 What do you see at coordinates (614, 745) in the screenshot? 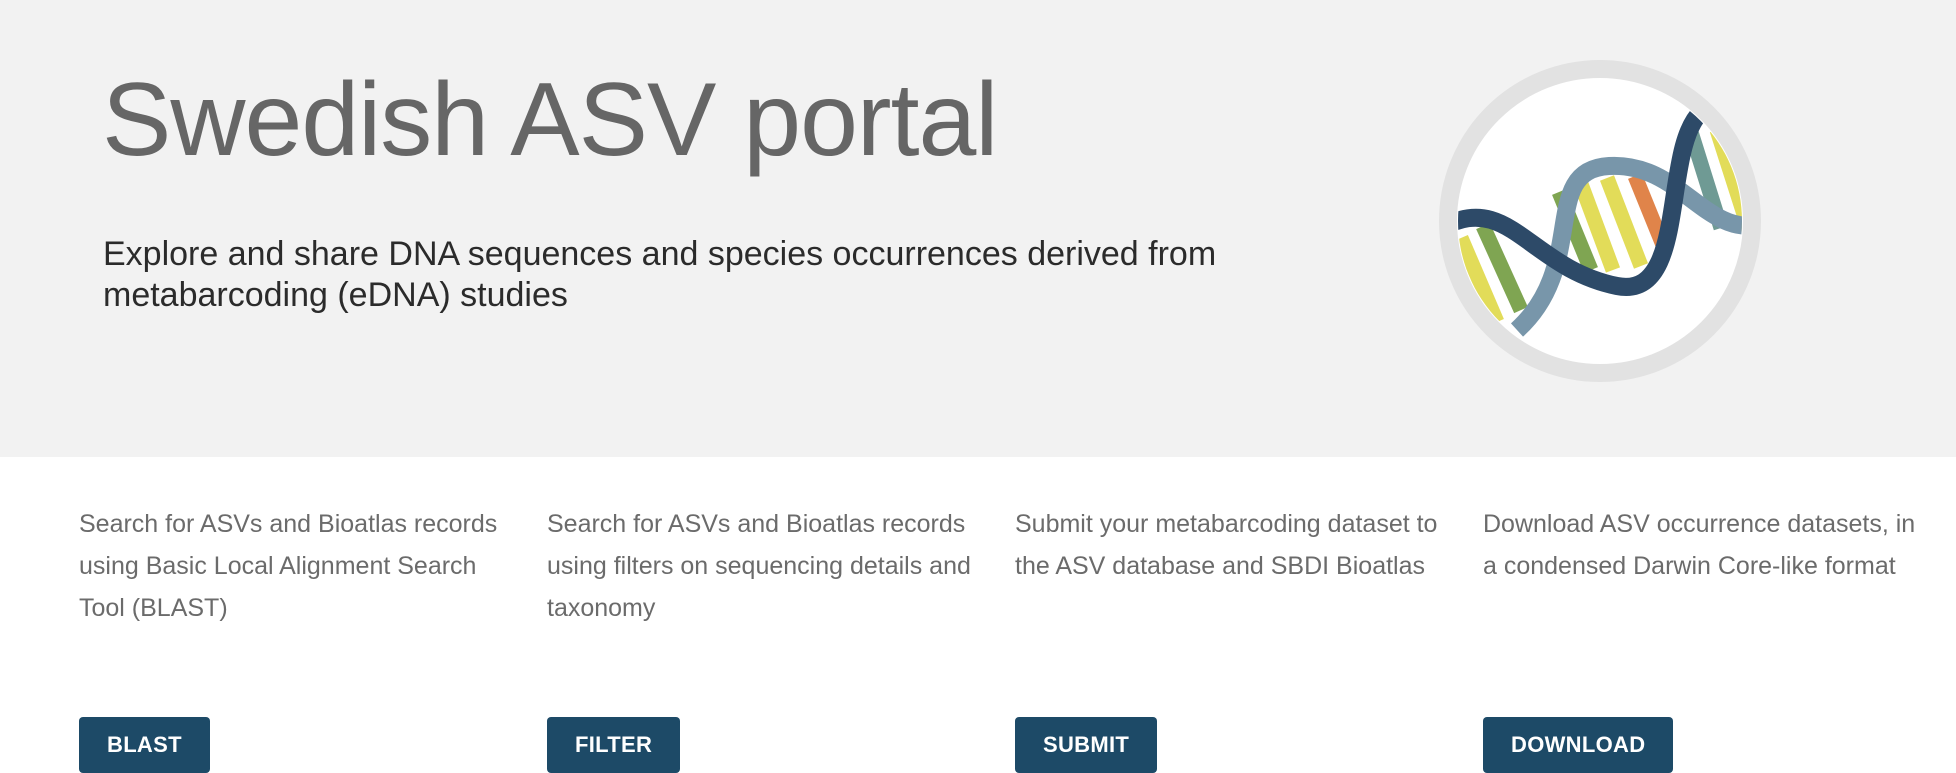
I see `filter-button: FILTER` at bounding box center [614, 745].